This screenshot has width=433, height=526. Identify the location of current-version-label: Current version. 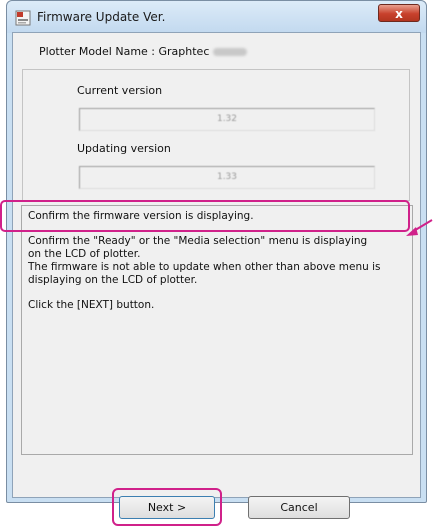
(120, 90).